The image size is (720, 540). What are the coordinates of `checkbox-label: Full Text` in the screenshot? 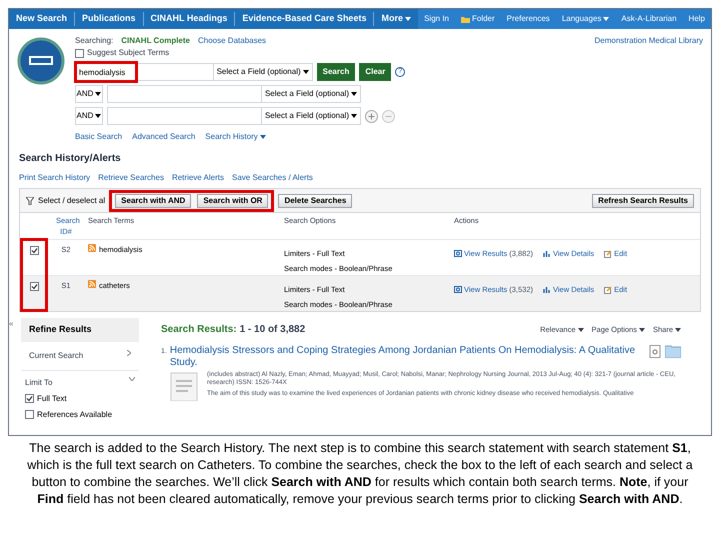 It's located at (52, 398).